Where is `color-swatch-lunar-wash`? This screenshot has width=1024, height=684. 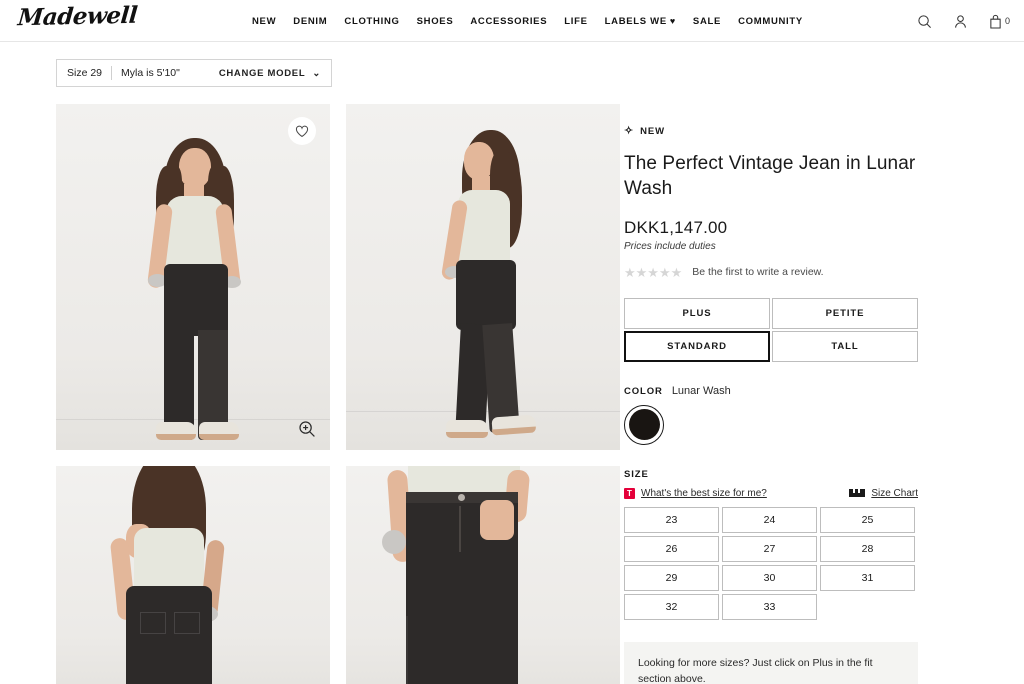 color-swatch-lunar-wash is located at coordinates (644, 424).